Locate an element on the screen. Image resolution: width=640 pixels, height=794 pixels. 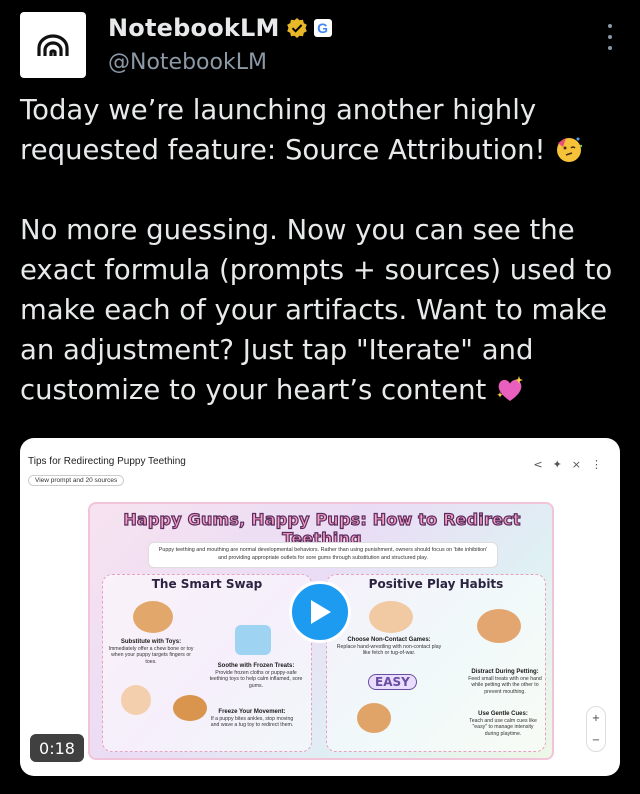
tweet-header: NotebookLM G @NotebookLM is located at coordinates (320, 45).